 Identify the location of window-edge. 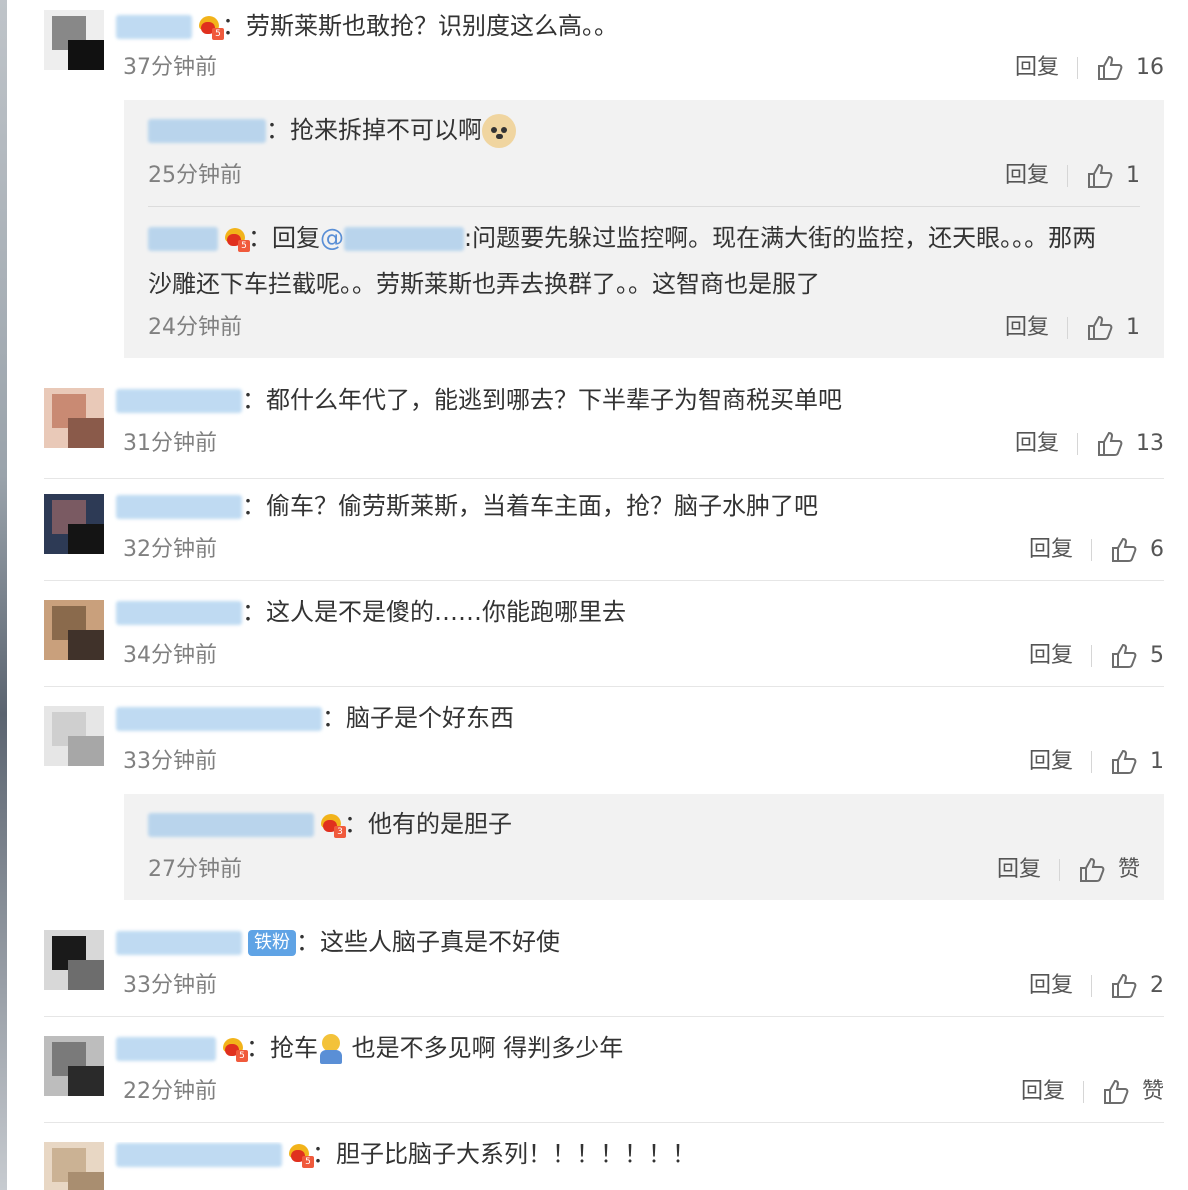
(3, 595).